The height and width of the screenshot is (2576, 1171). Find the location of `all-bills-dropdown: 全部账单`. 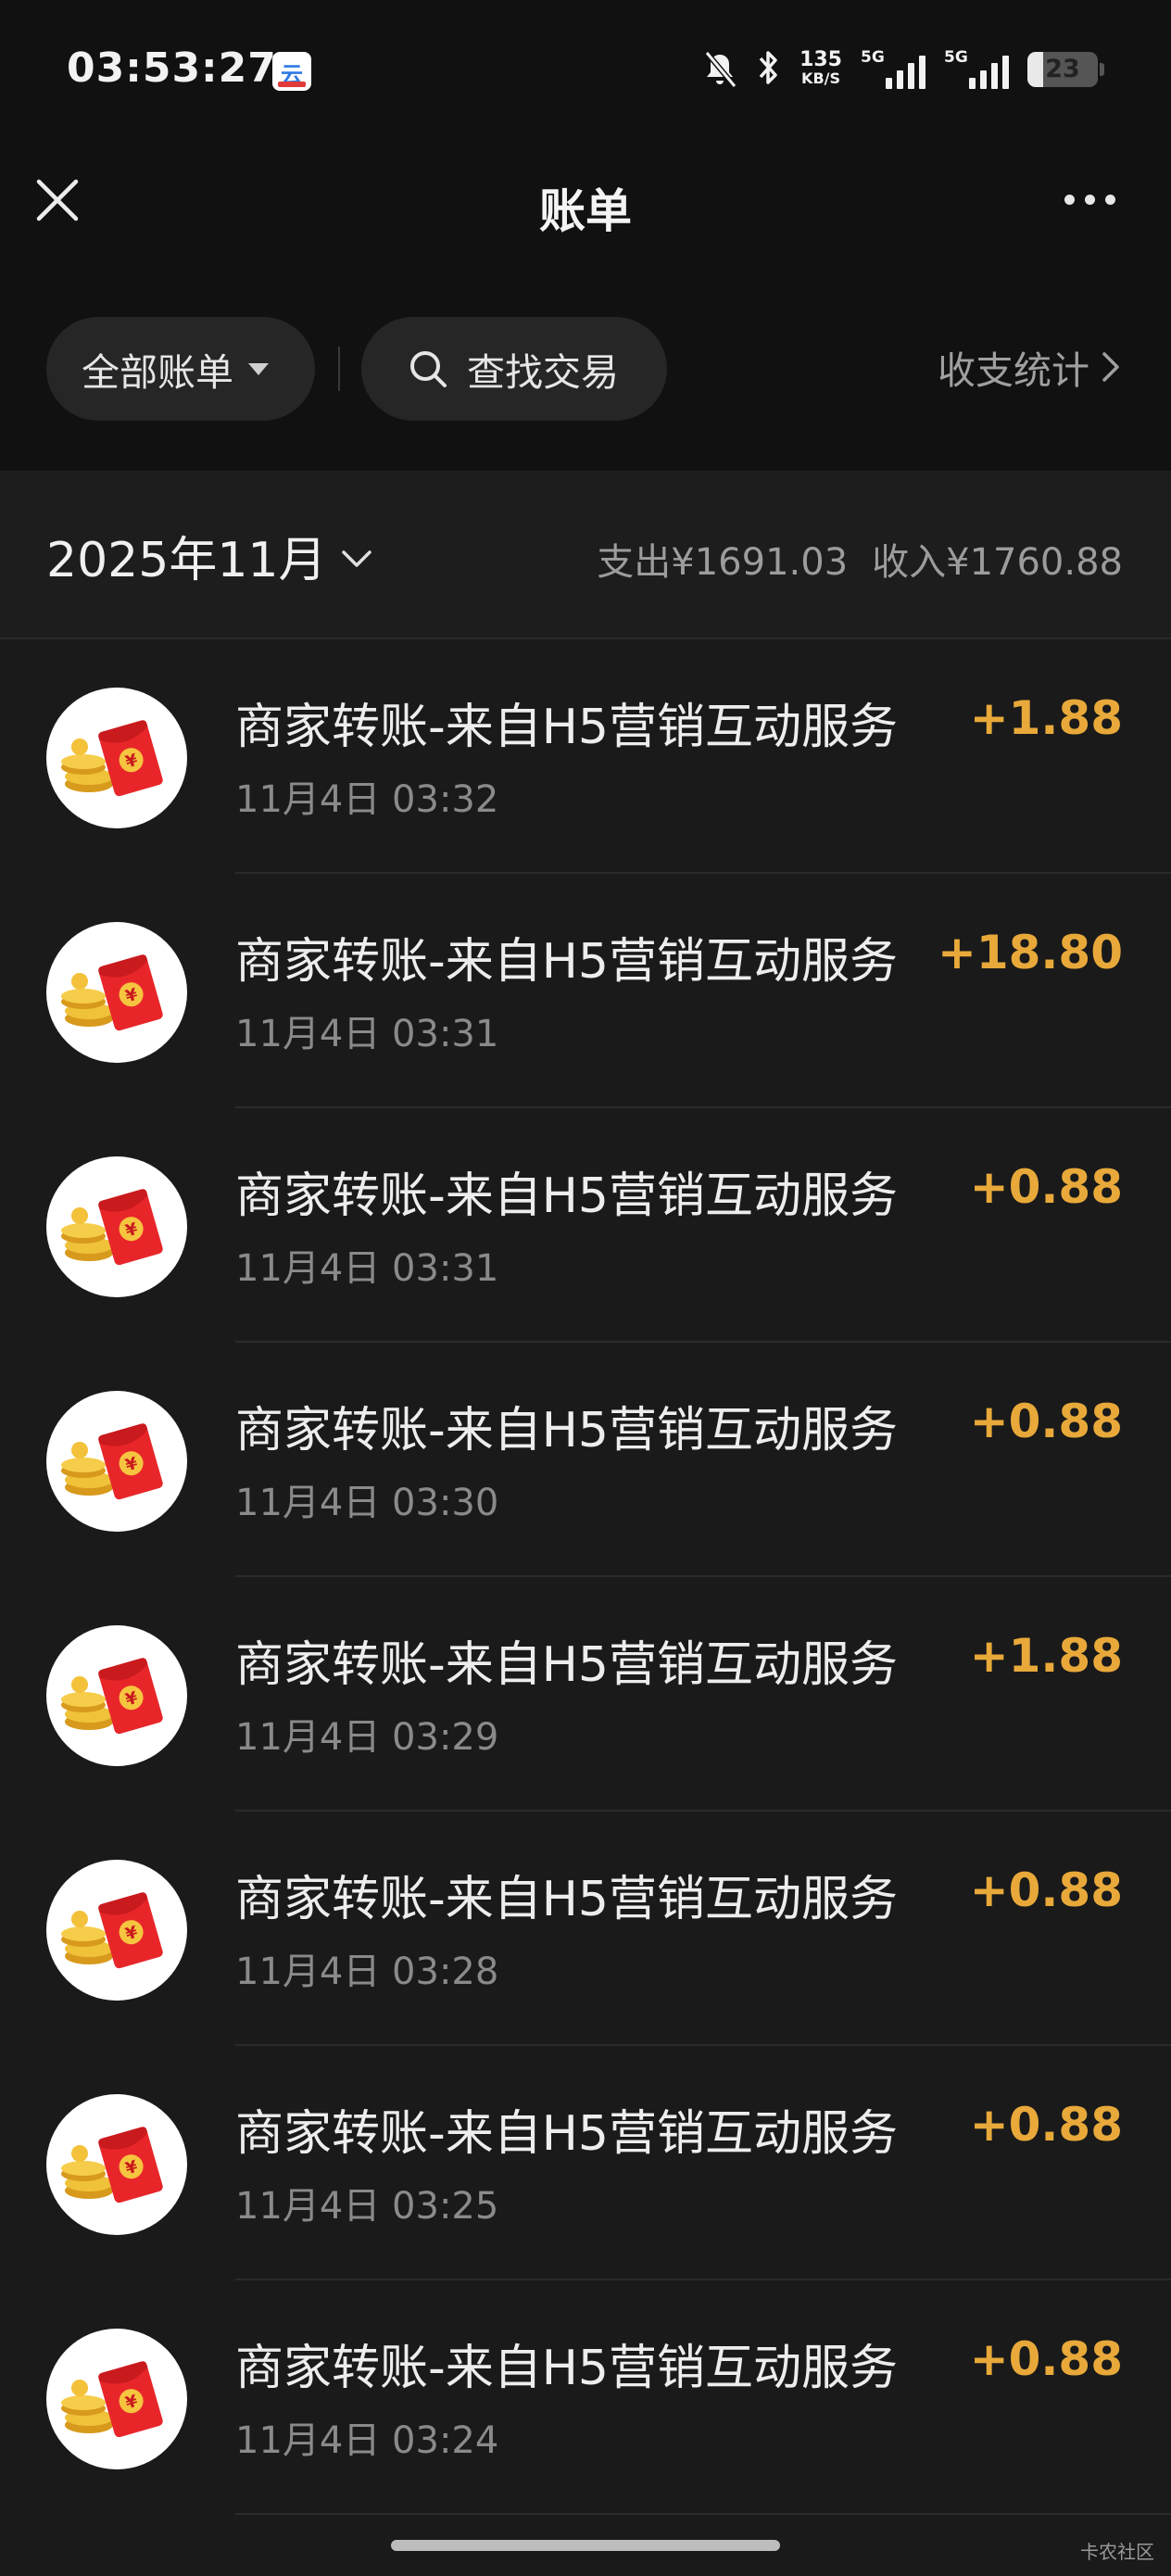

all-bills-dropdown: 全部账单 is located at coordinates (181, 369).